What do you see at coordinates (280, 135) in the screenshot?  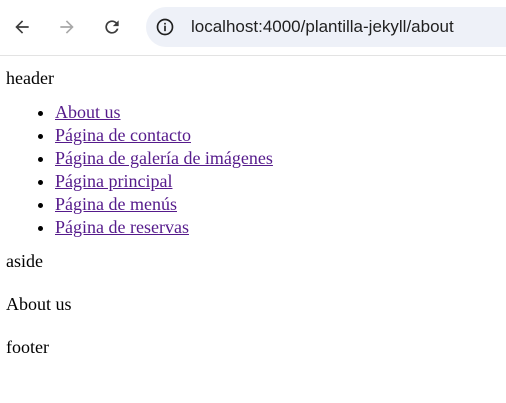 I see `list-item: Página de contacto` at bounding box center [280, 135].